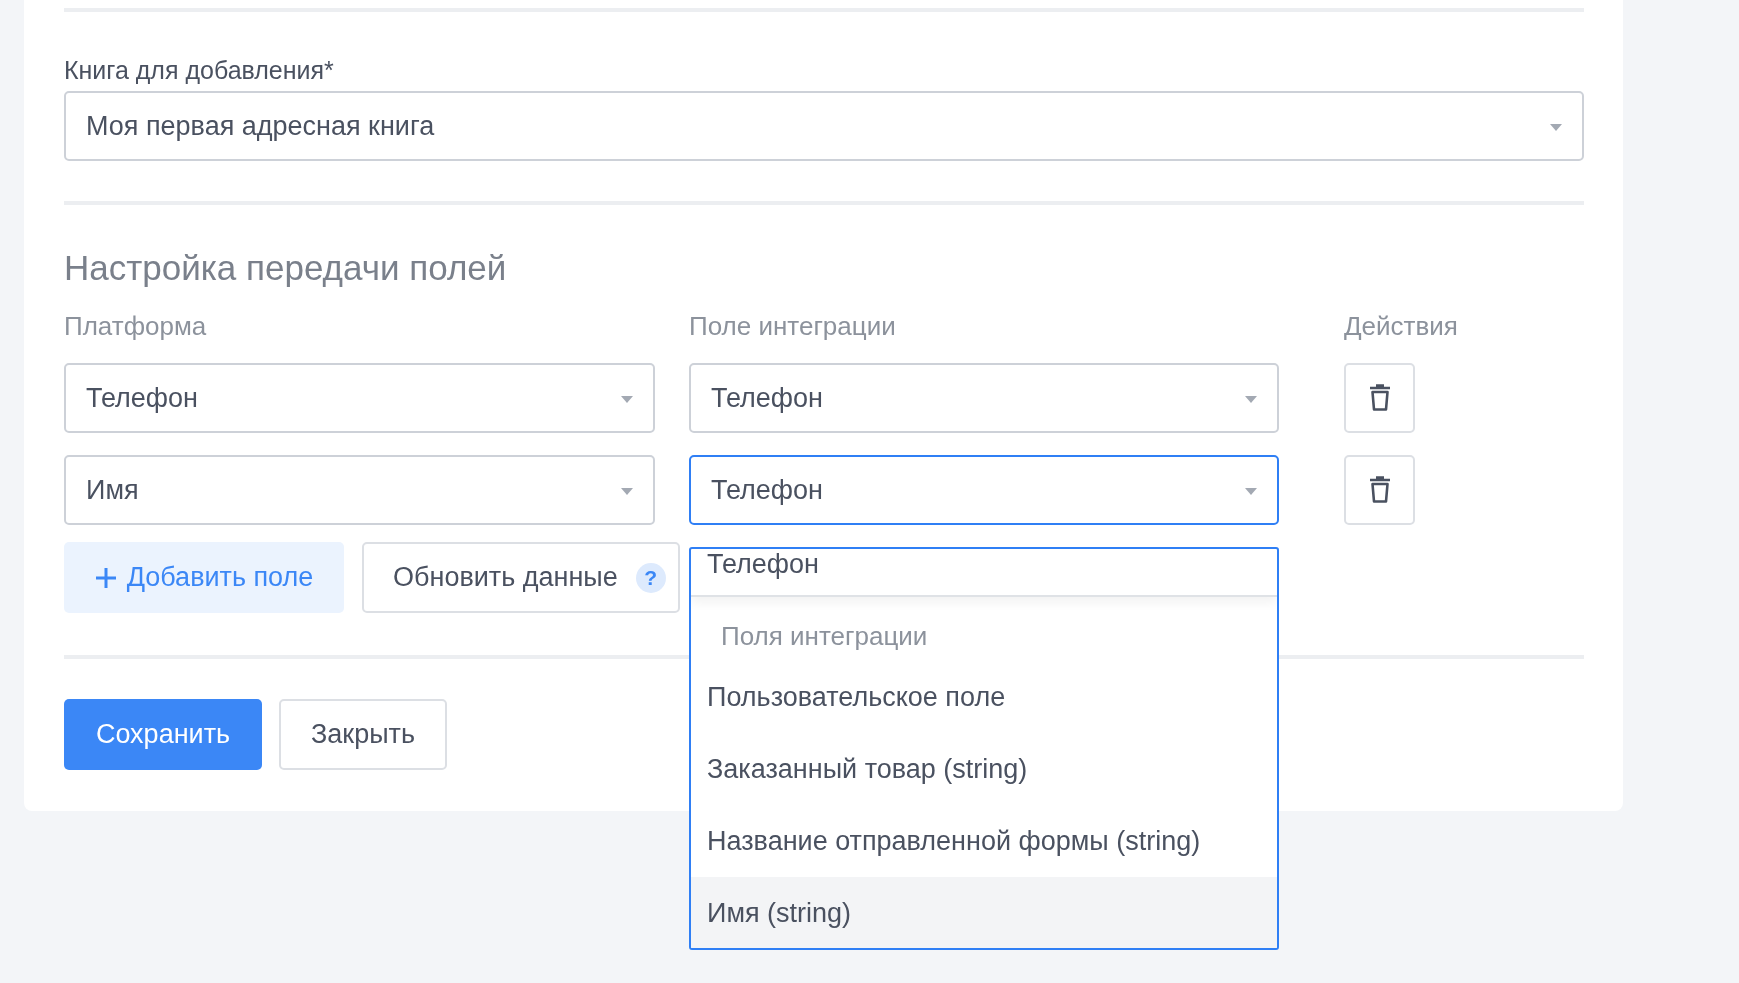  What do you see at coordinates (505, 577) in the screenshot?
I see `button-label: Обновить данные` at bounding box center [505, 577].